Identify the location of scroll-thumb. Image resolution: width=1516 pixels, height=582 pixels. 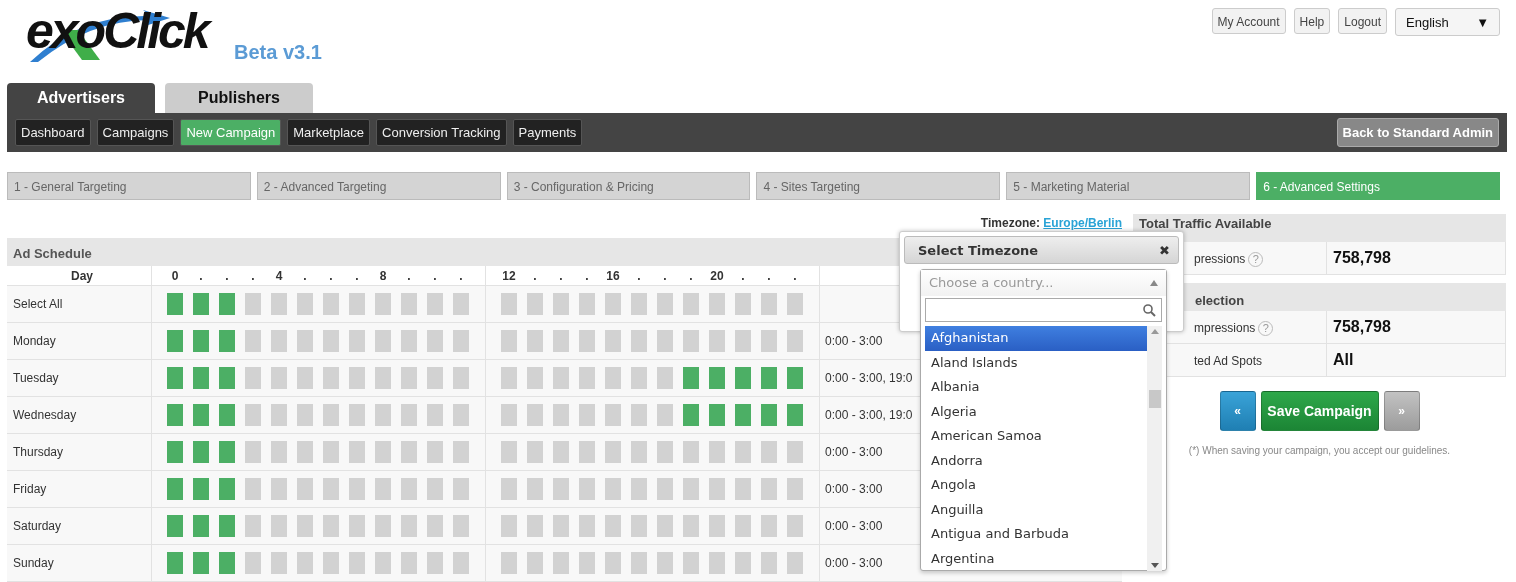
(1154, 398).